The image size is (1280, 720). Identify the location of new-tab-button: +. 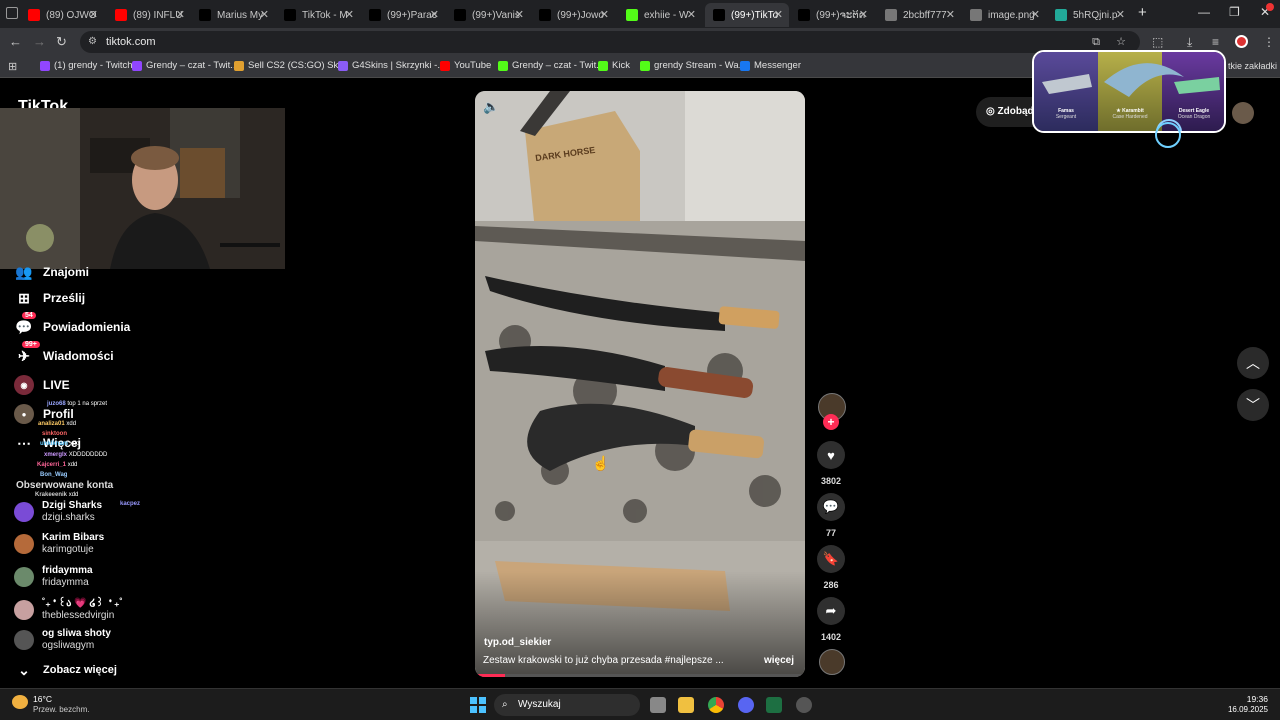
(1142, 12).